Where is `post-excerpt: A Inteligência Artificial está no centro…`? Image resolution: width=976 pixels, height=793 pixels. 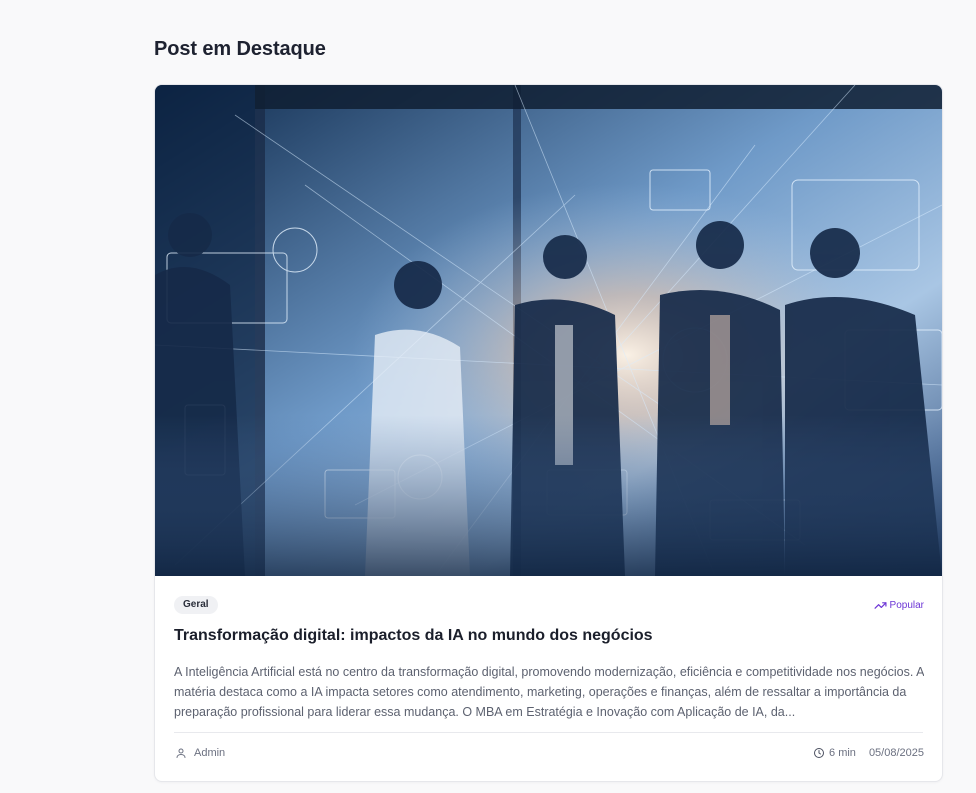
post-excerpt: A Inteligência Artificial está no centro… is located at coordinates (549, 692).